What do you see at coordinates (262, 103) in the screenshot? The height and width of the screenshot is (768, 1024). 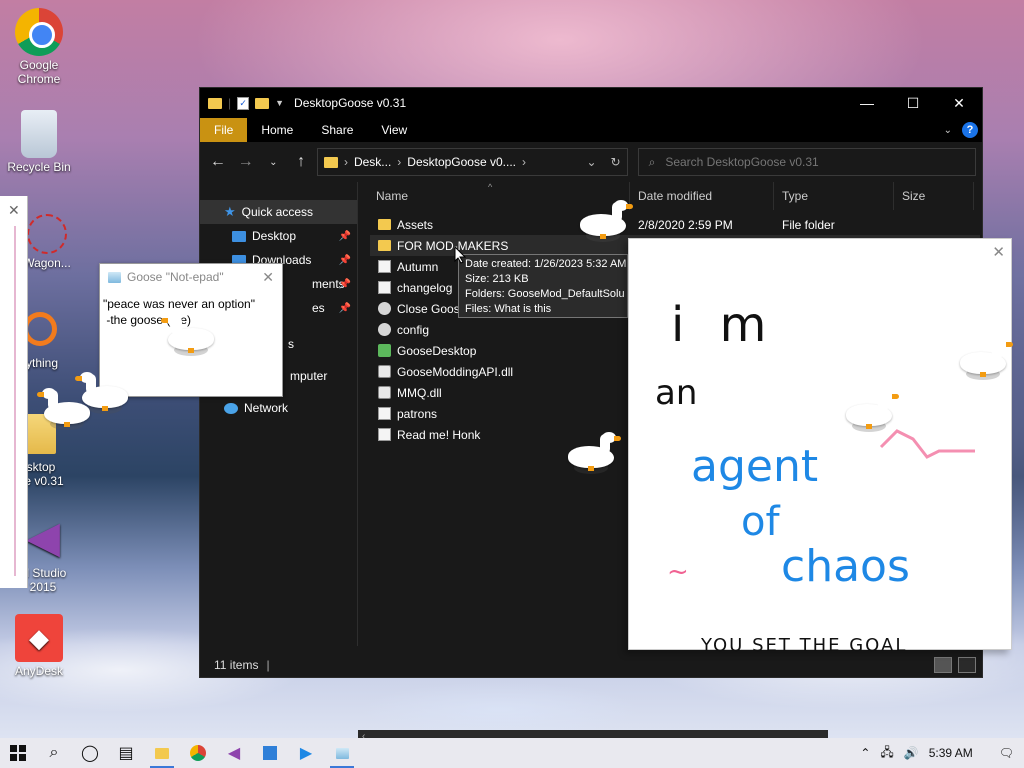 I see `new-folder-icon` at bounding box center [262, 103].